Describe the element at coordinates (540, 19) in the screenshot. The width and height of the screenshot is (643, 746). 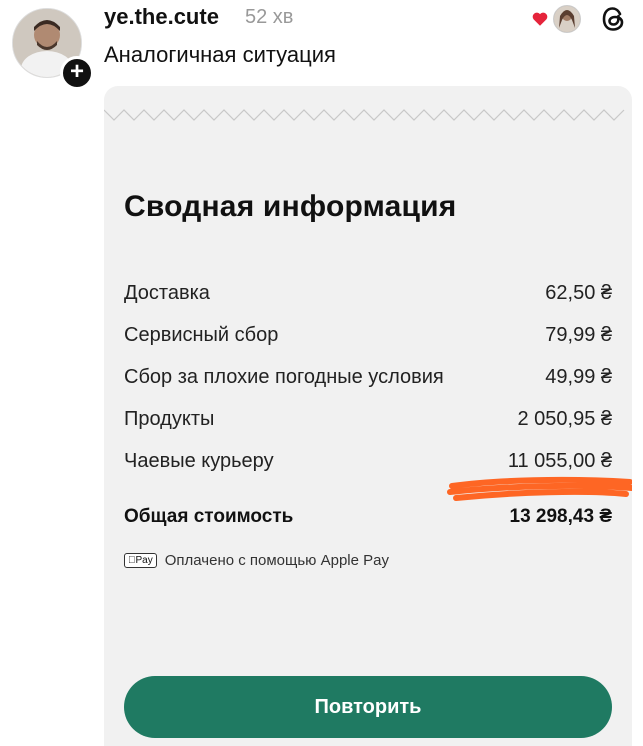
I see `heart-icon` at that location.